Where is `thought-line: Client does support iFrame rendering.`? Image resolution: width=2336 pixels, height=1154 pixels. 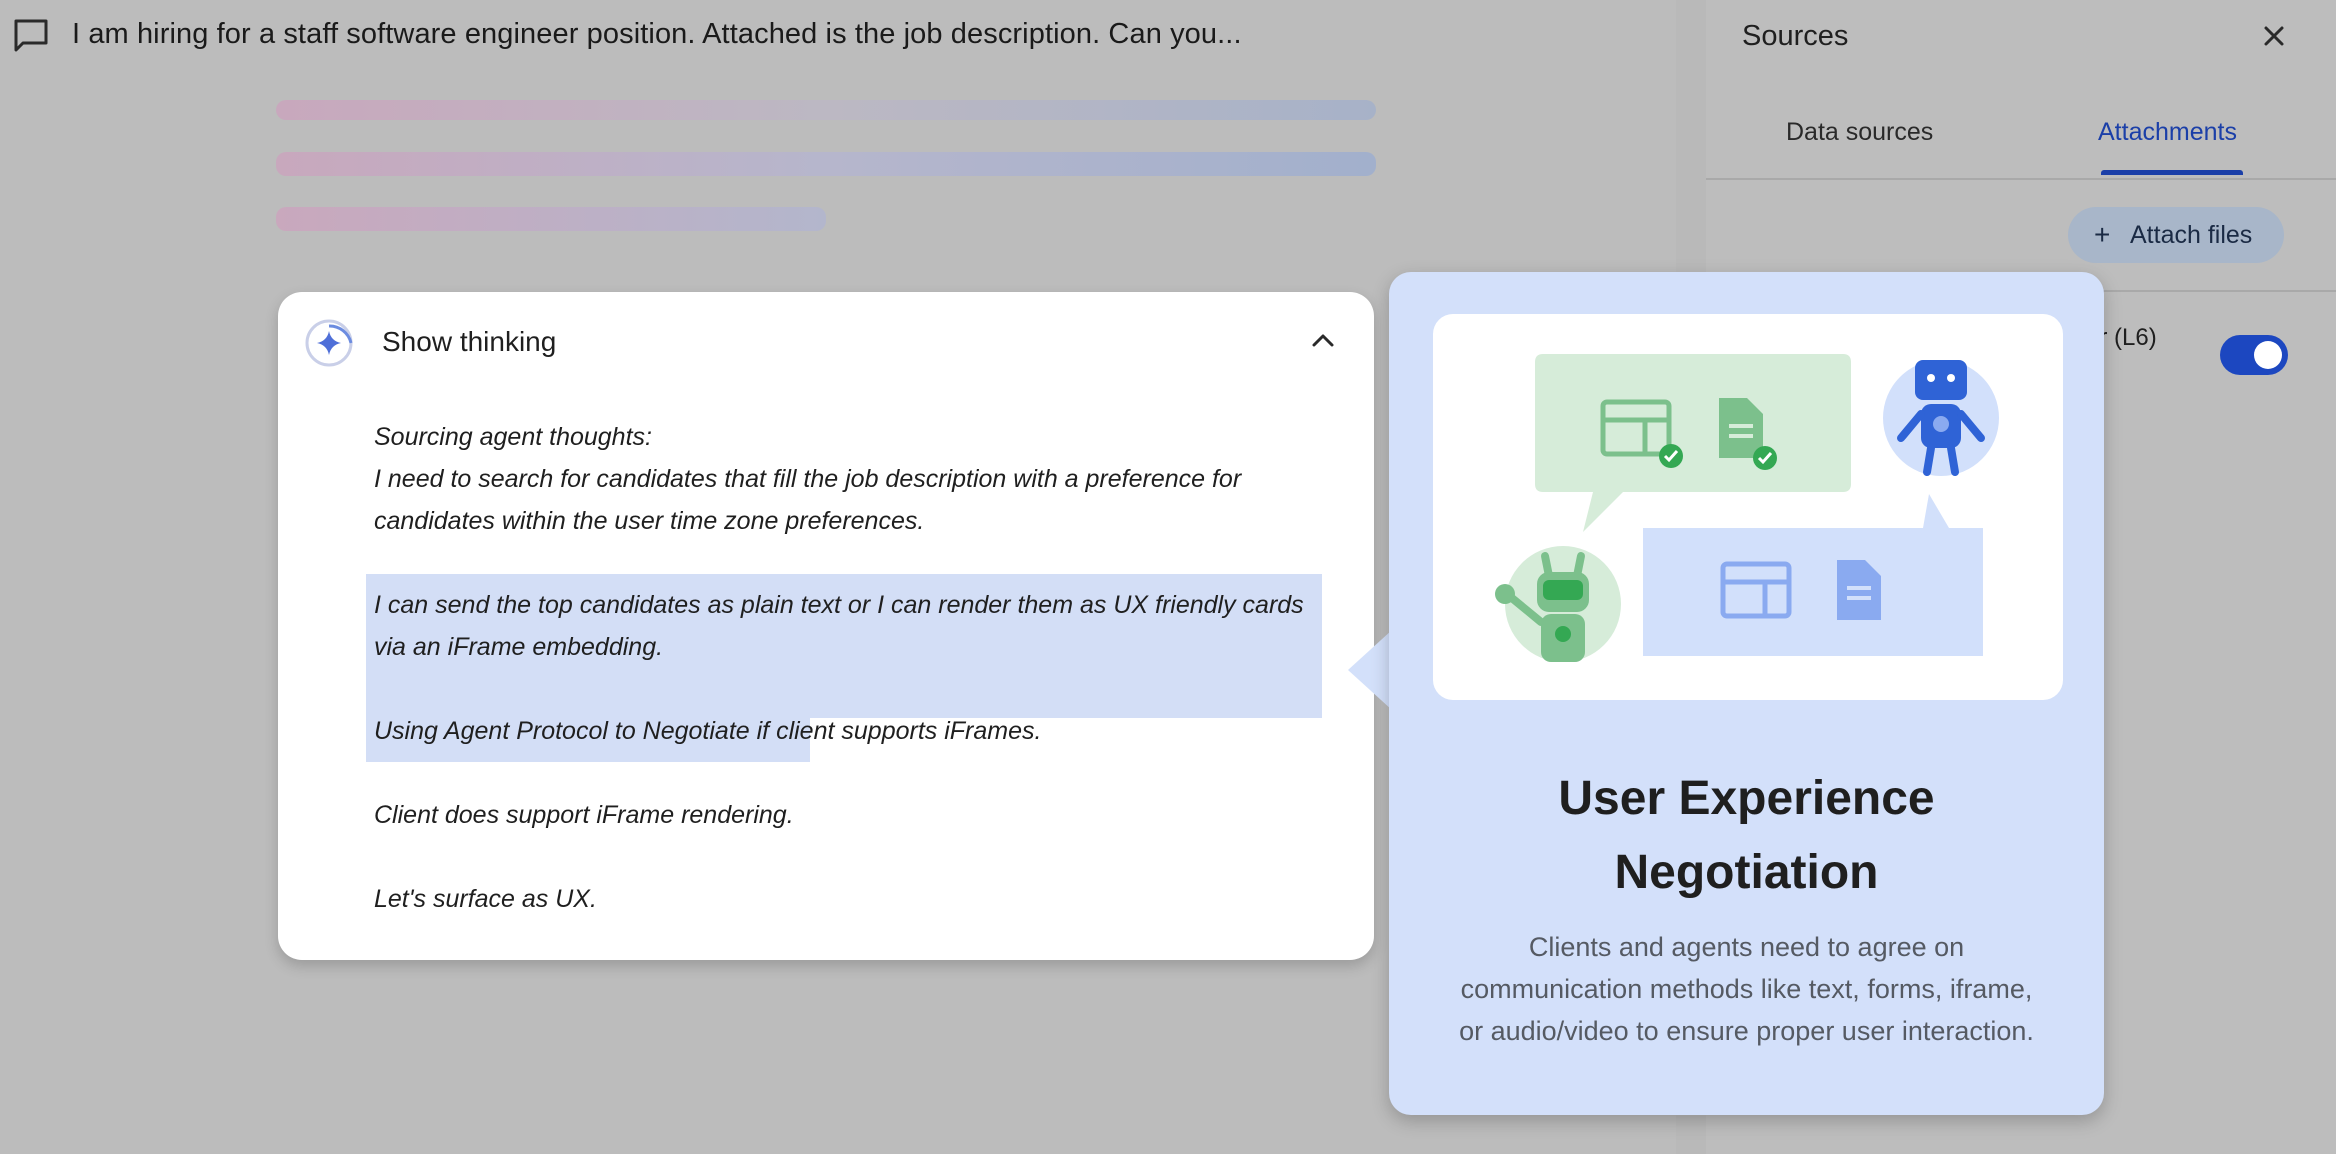 thought-line: Client does support iFrame rendering. is located at coordinates (584, 815).